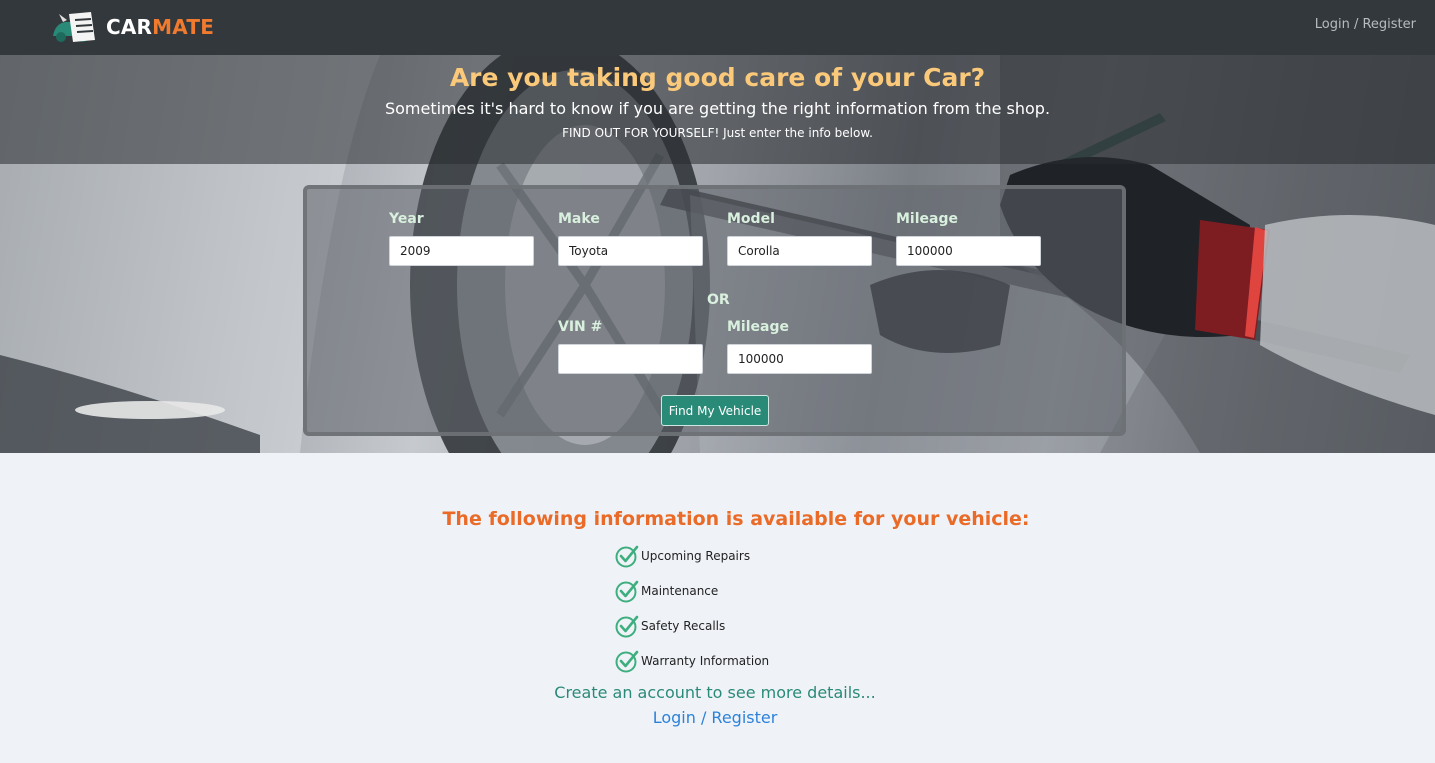 Image resolution: width=1435 pixels, height=763 pixels. What do you see at coordinates (799, 359) in the screenshot?
I see `vin-mileage-input` at bounding box center [799, 359].